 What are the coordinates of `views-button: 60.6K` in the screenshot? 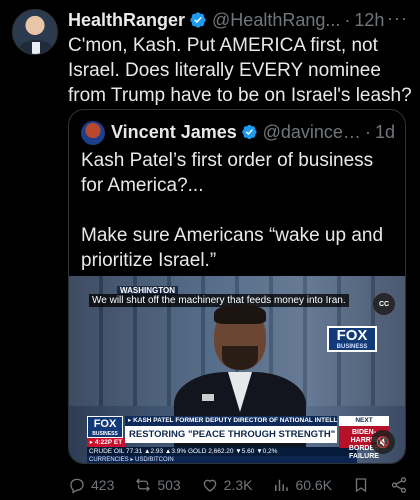 It's located at (302, 485).